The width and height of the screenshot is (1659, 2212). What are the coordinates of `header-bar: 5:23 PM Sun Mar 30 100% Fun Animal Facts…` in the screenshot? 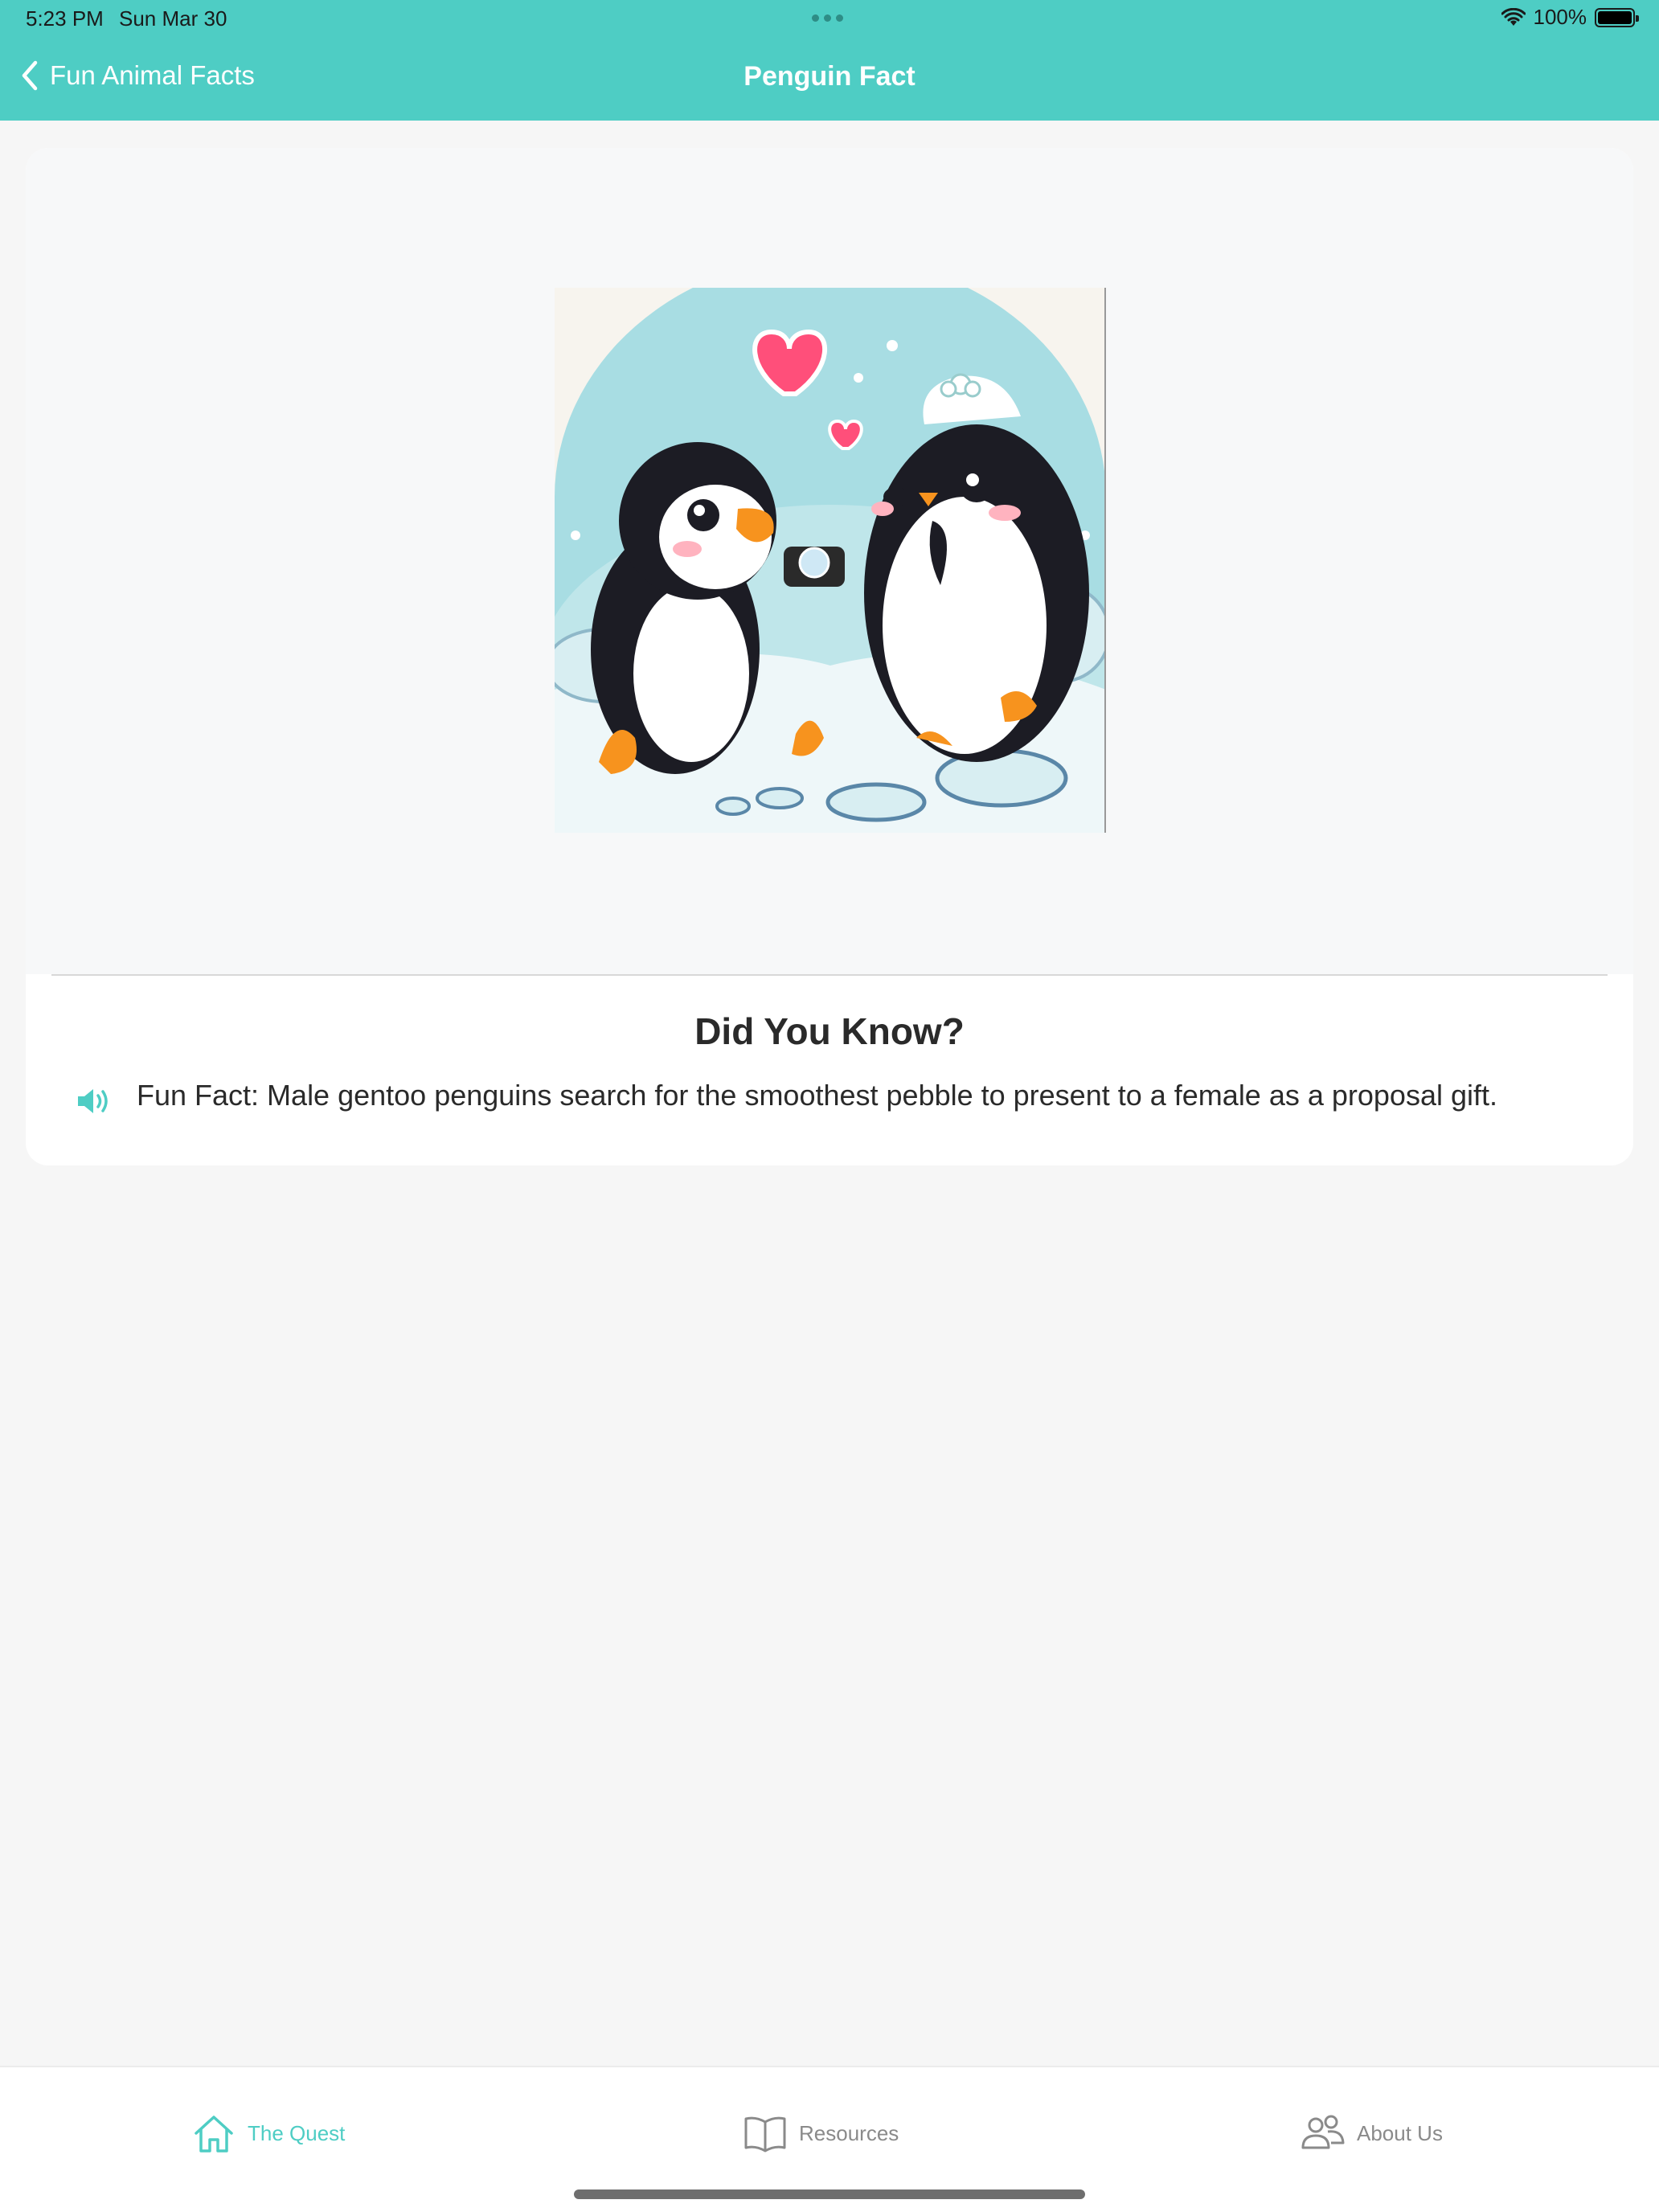 It's located at (829, 61).